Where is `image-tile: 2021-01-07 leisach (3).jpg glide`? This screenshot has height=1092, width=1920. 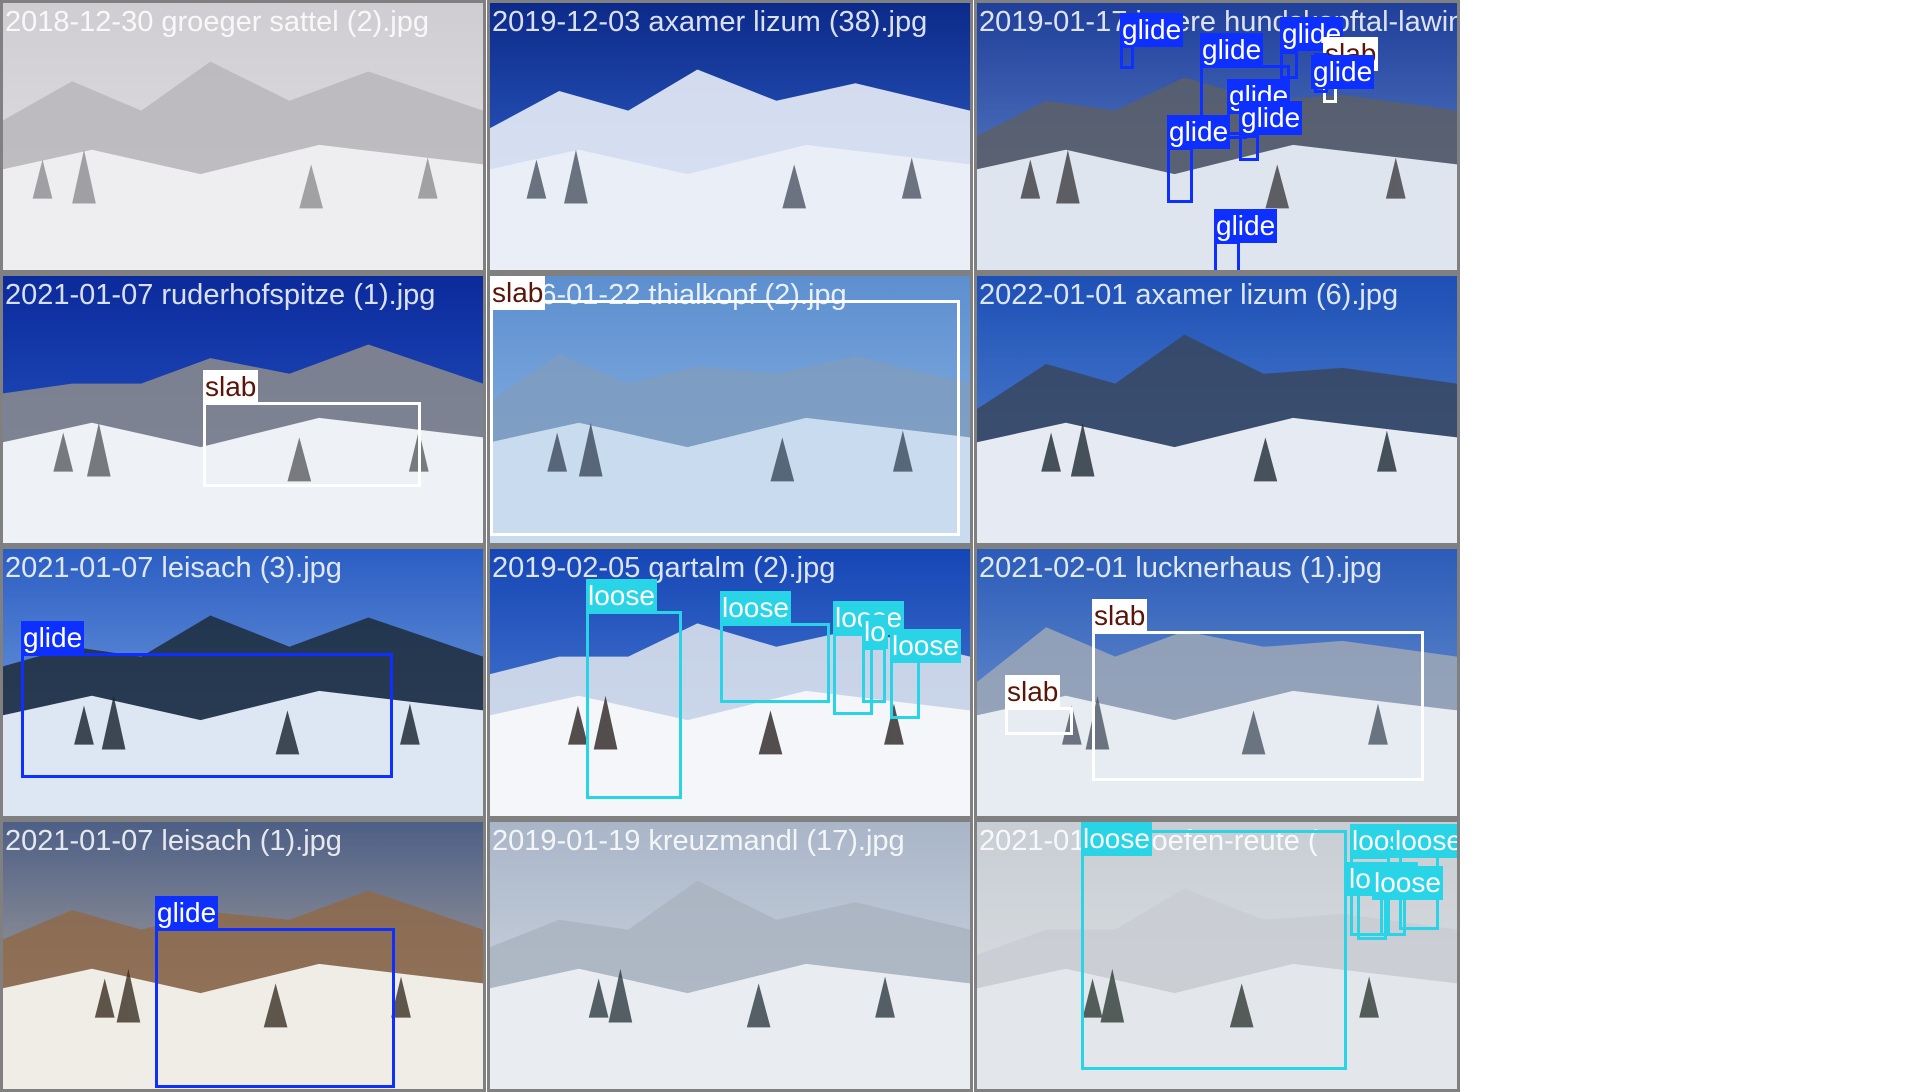
image-tile: 2021-01-07 leisach (3).jpg glide is located at coordinates (243, 682).